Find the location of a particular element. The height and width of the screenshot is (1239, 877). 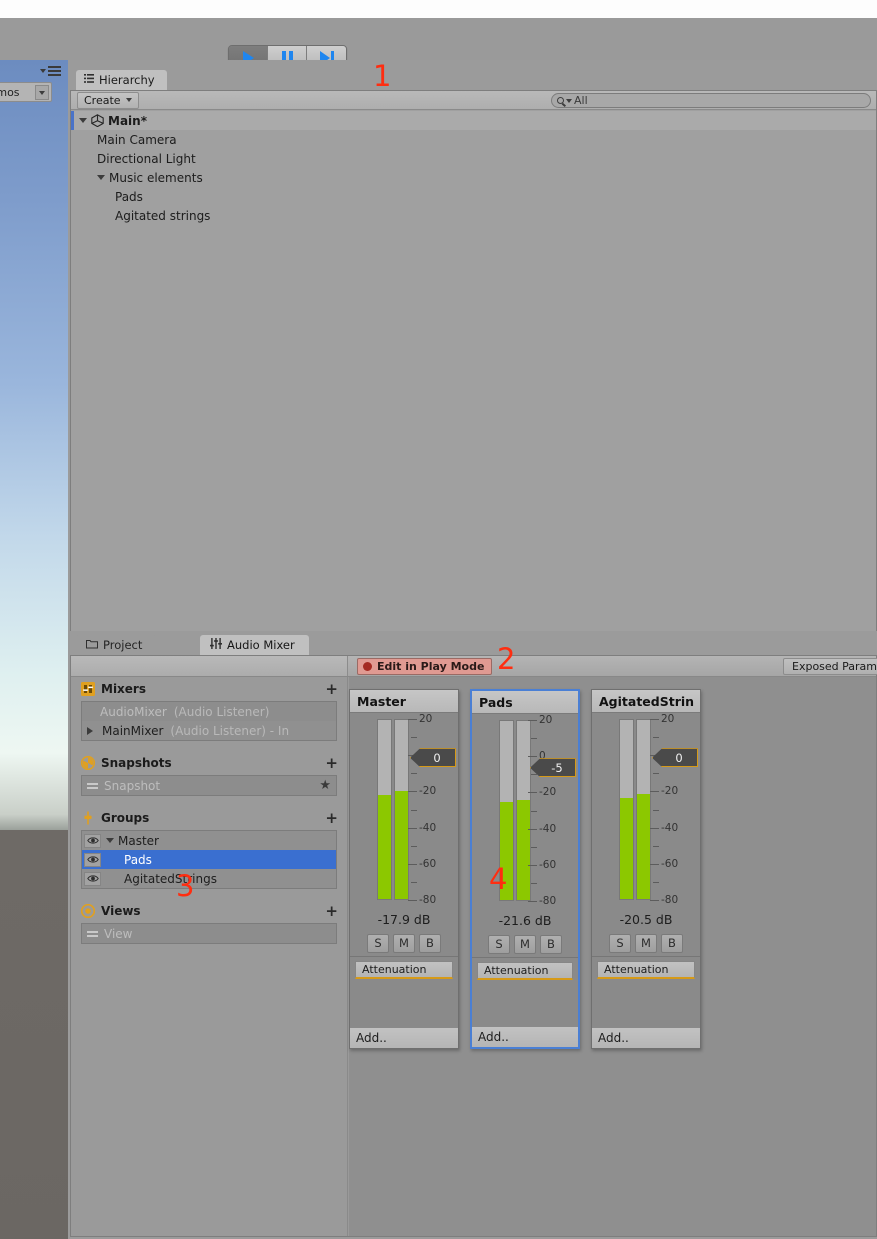

tab-hierarchy: Hierarchy is located at coordinates (121, 80).